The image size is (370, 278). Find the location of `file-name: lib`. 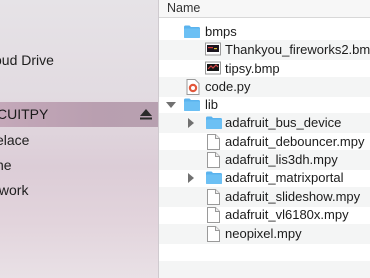

file-name: lib is located at coordinates (212, 104).